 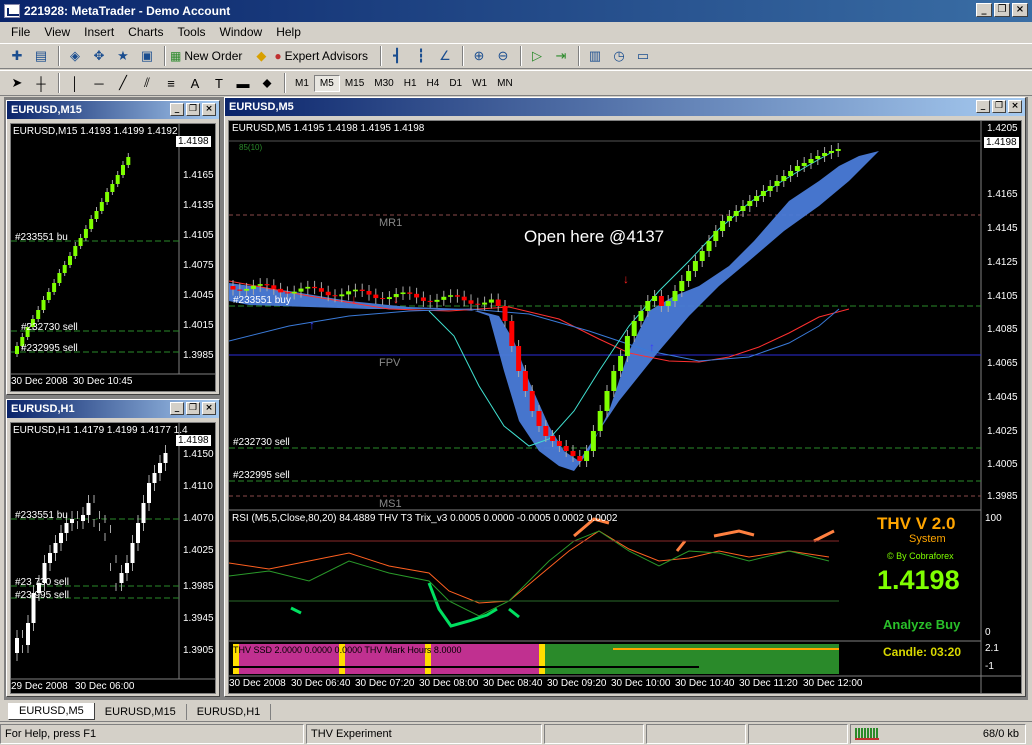 What do you see at coordinates (652, 347) in the screenshot?
I see `buy-arrow-icon: ↑` at bounding box center [652, 347].